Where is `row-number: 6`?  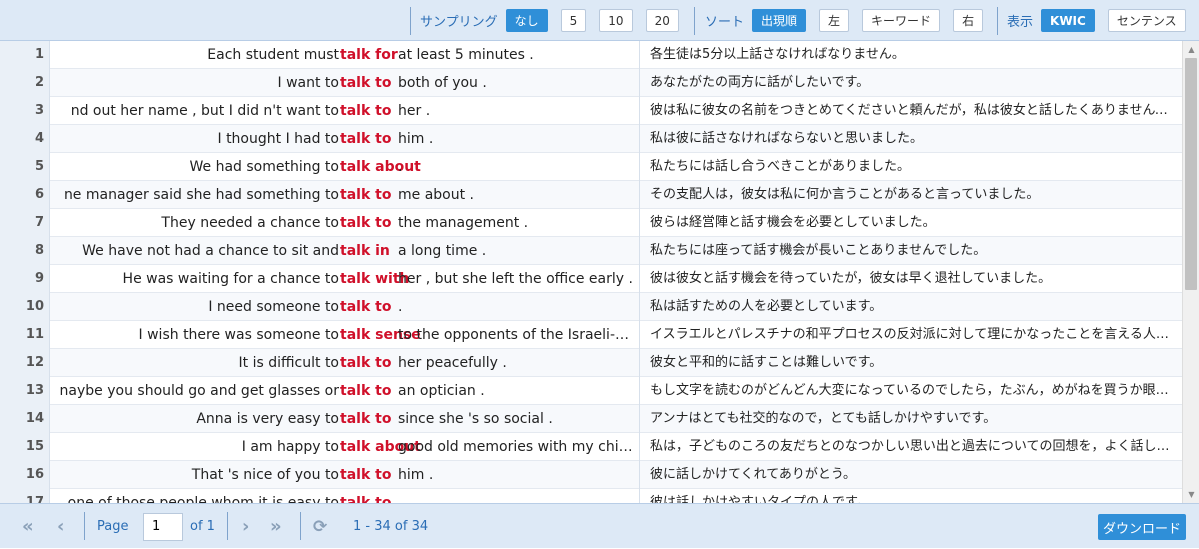
row-number: 6 is located at coordinates (25, 195).